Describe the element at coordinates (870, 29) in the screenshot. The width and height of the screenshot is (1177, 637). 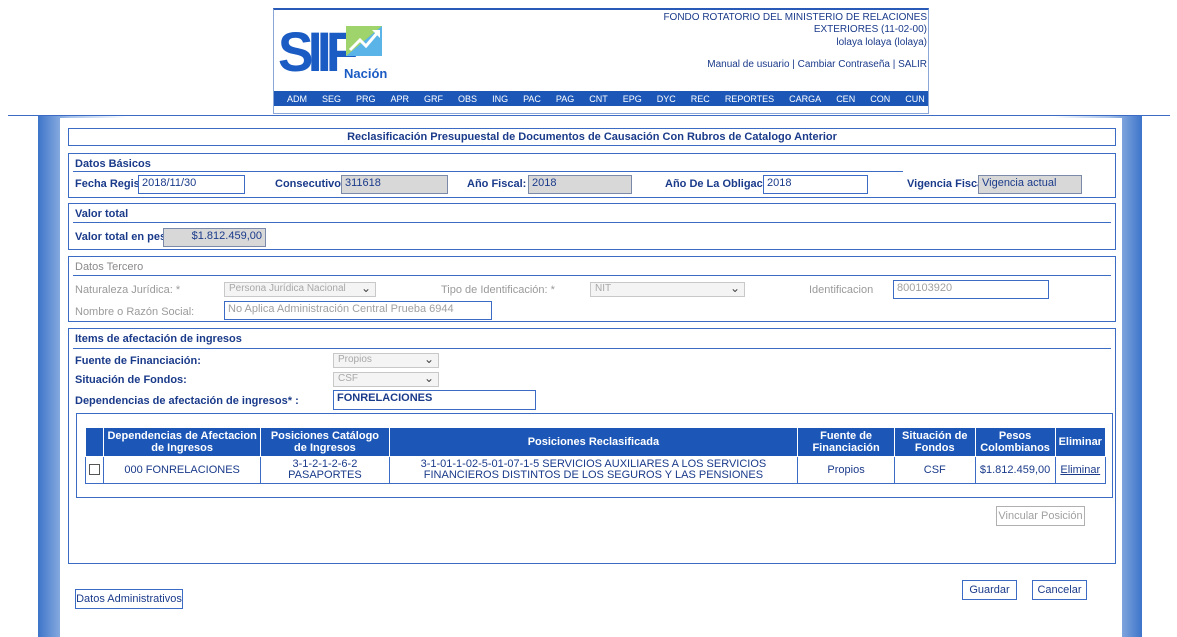
I see `org-name-line2: EXTERIORES (11-02-00)` at that location.